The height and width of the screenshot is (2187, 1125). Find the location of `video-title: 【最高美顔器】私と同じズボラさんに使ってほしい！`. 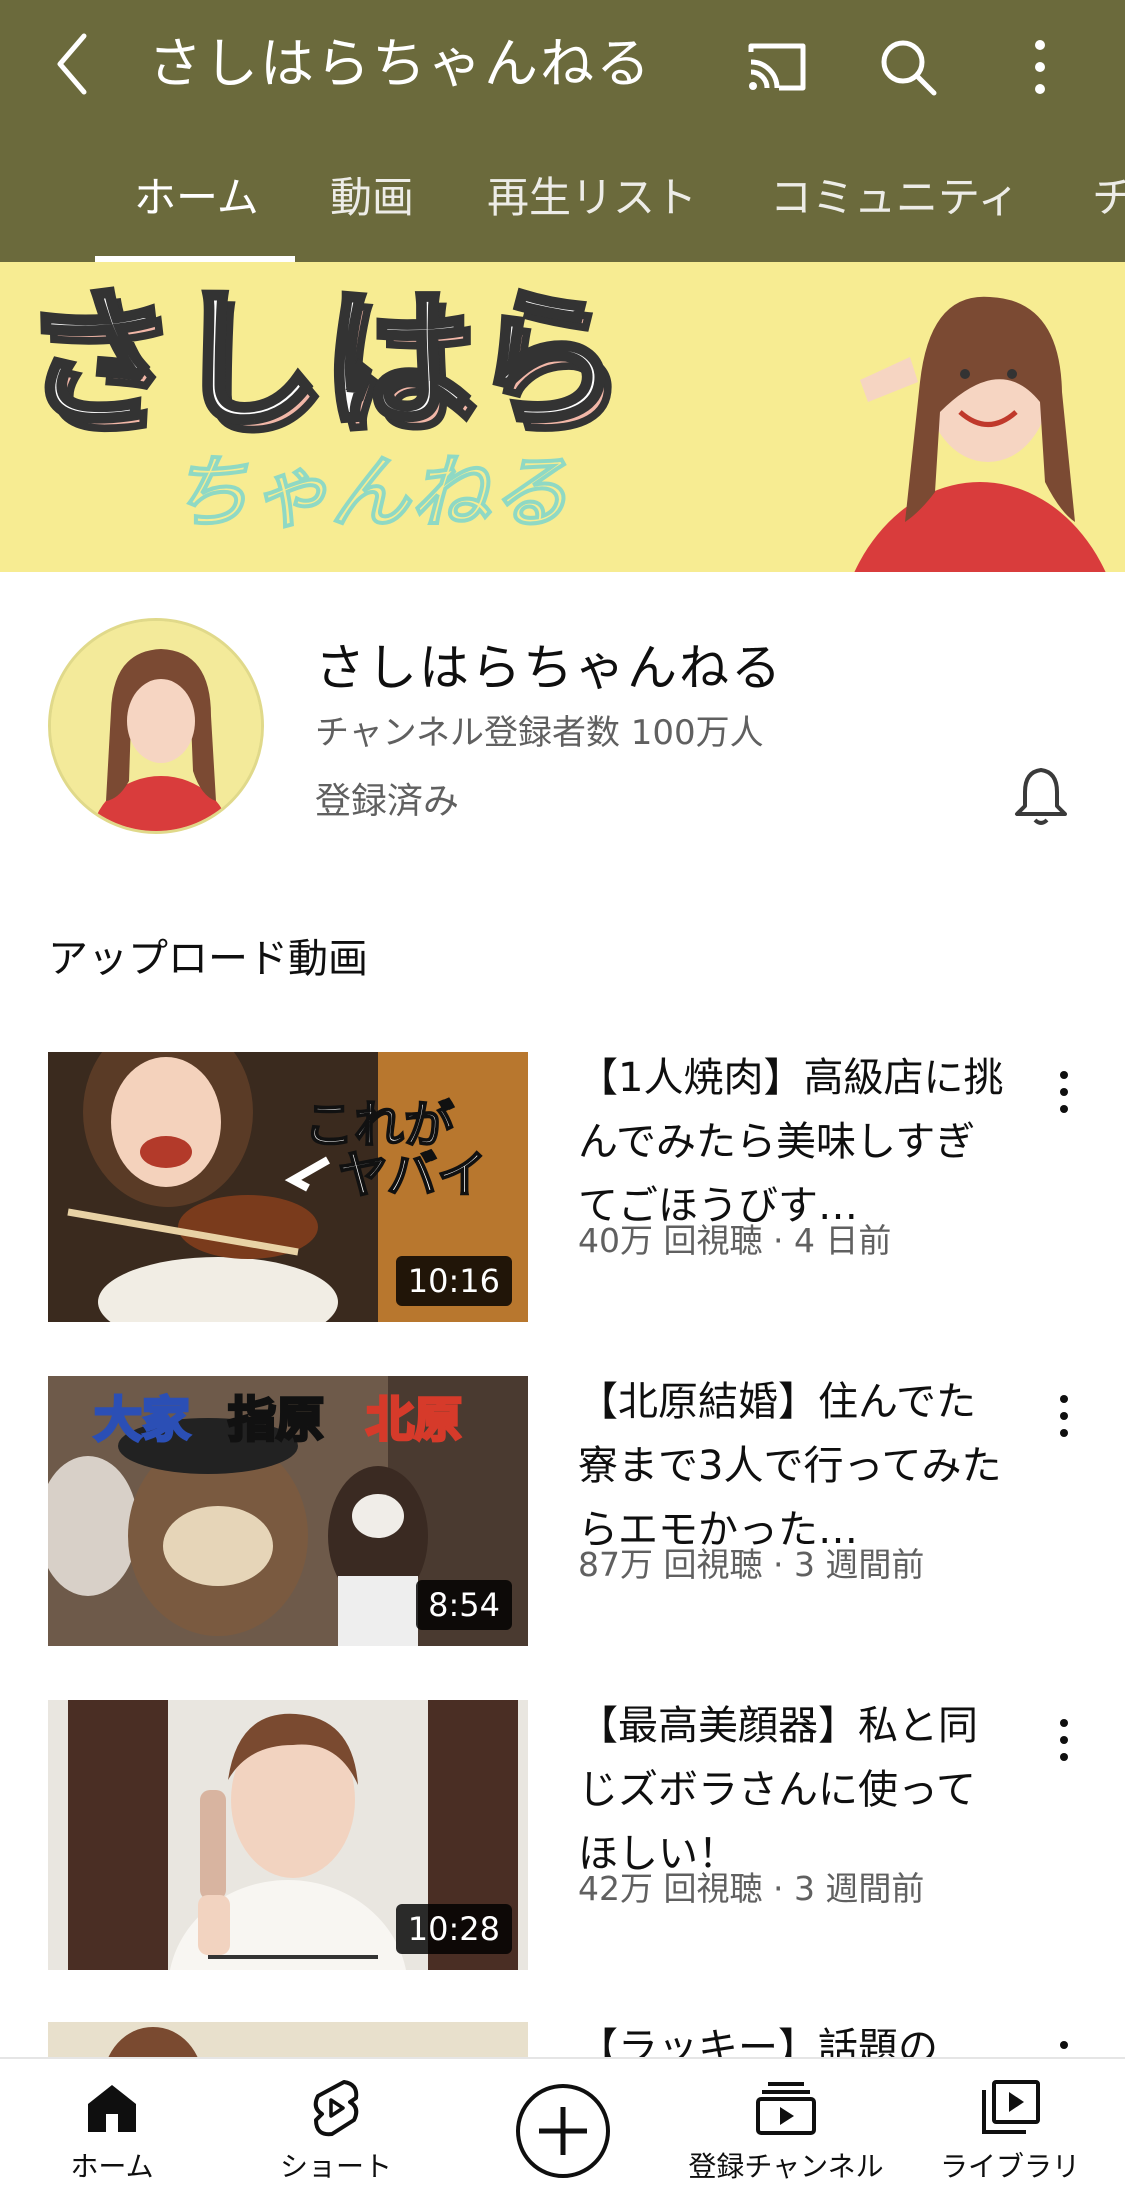

video-title: 【最高美顔器】私と同じズボラさんに使ってほしい！ is located at coordinates (793, 1790).